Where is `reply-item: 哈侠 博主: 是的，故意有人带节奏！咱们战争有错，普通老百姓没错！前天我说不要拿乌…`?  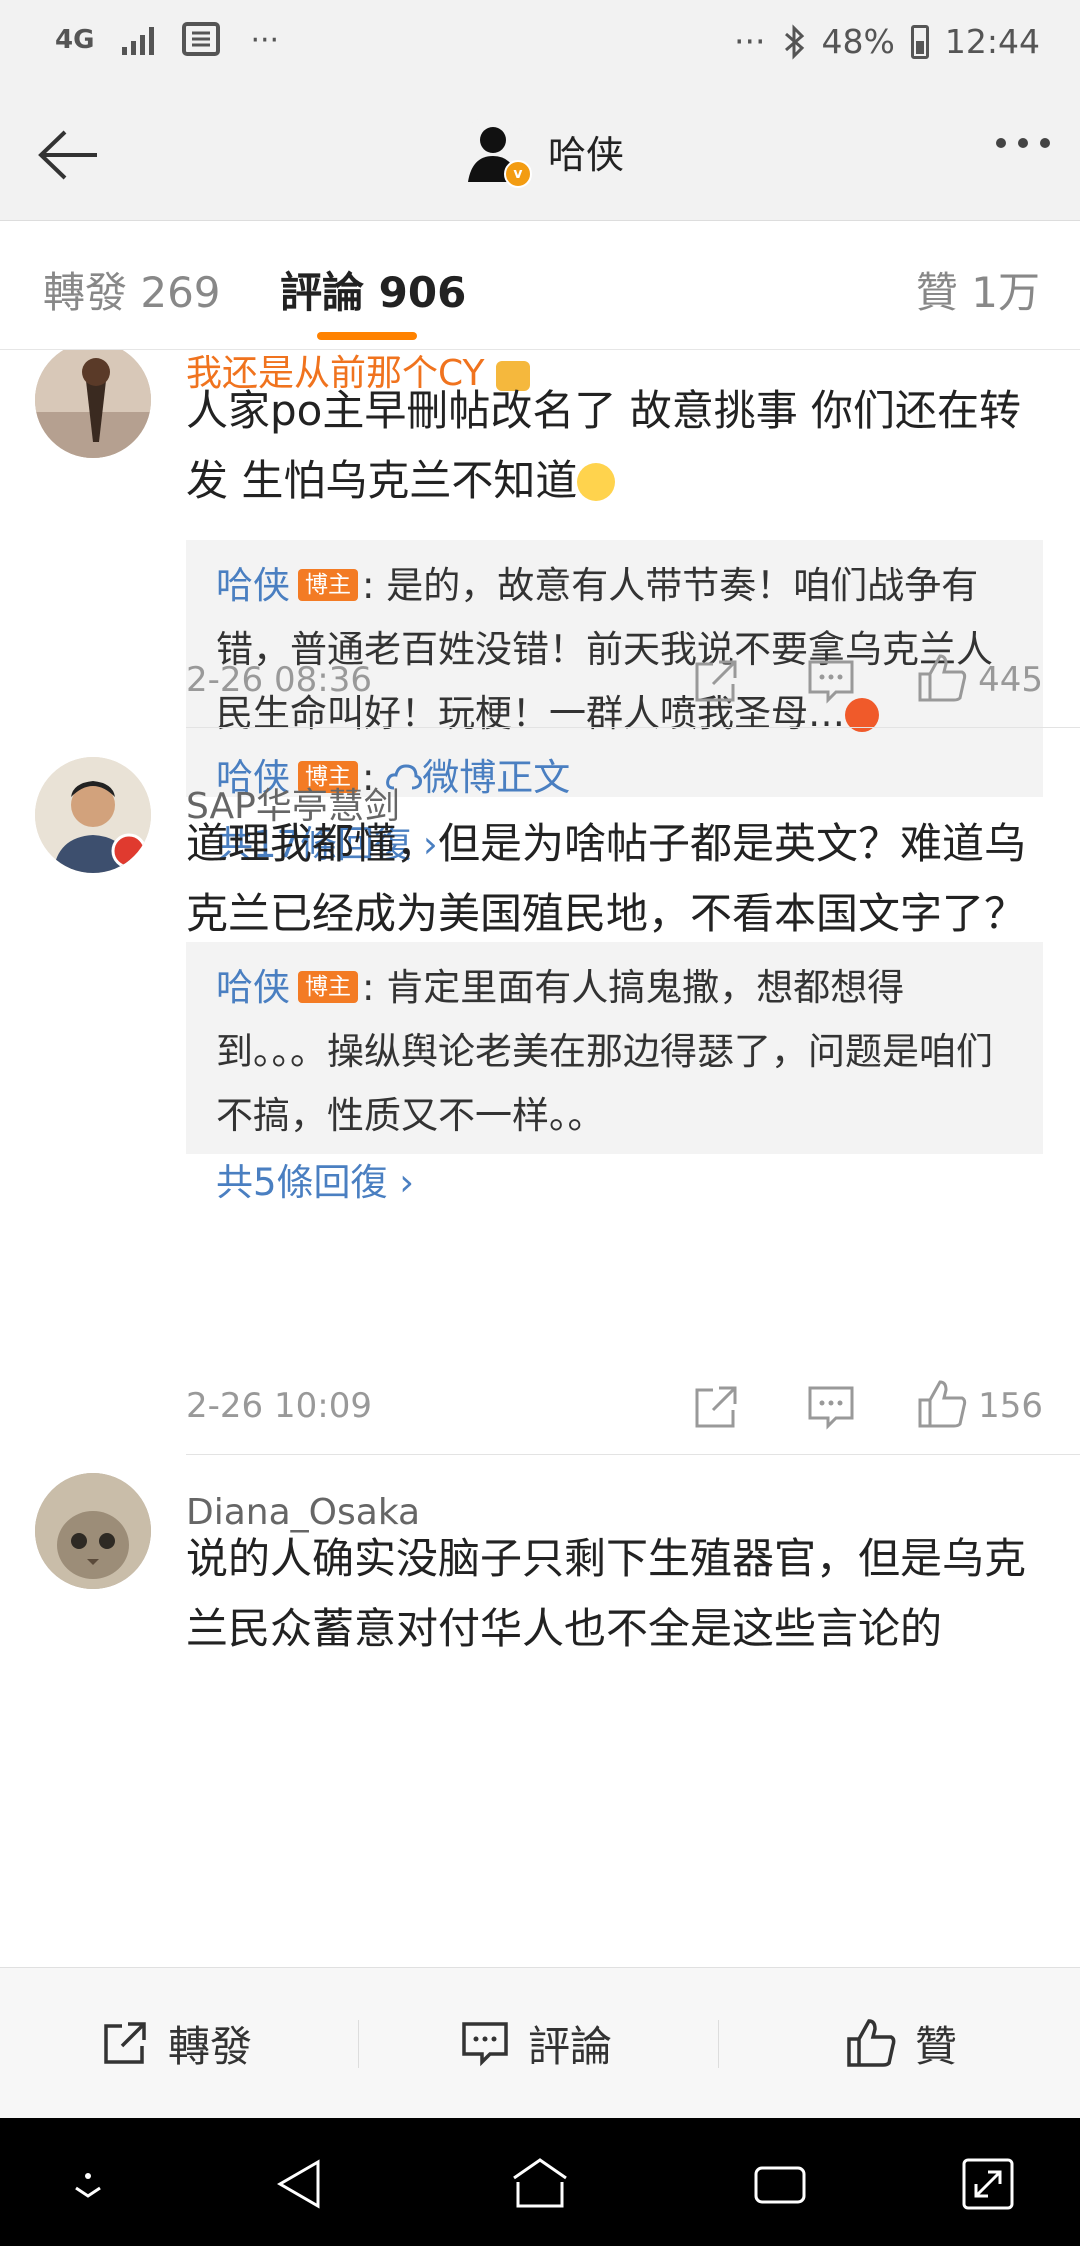 reply-item: 哈侠 博主: 是的，故意有人带节奏！咱们战争有错，普通老百姓没错！前天我说不要拿乌… is located at coordinates (614, 650).